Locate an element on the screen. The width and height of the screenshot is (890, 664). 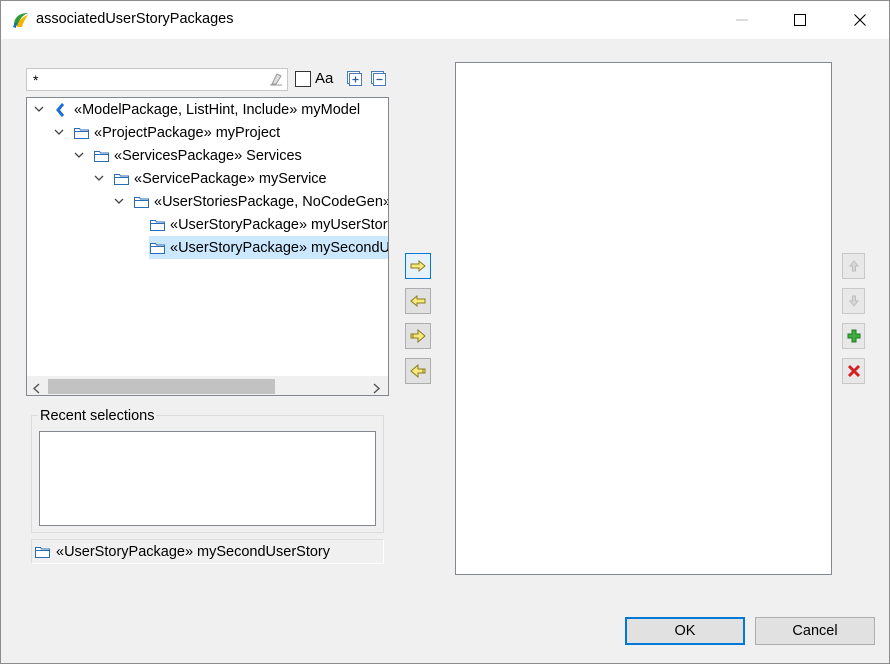
case-sensitive-checkbox is located at coordinates (303, 79).